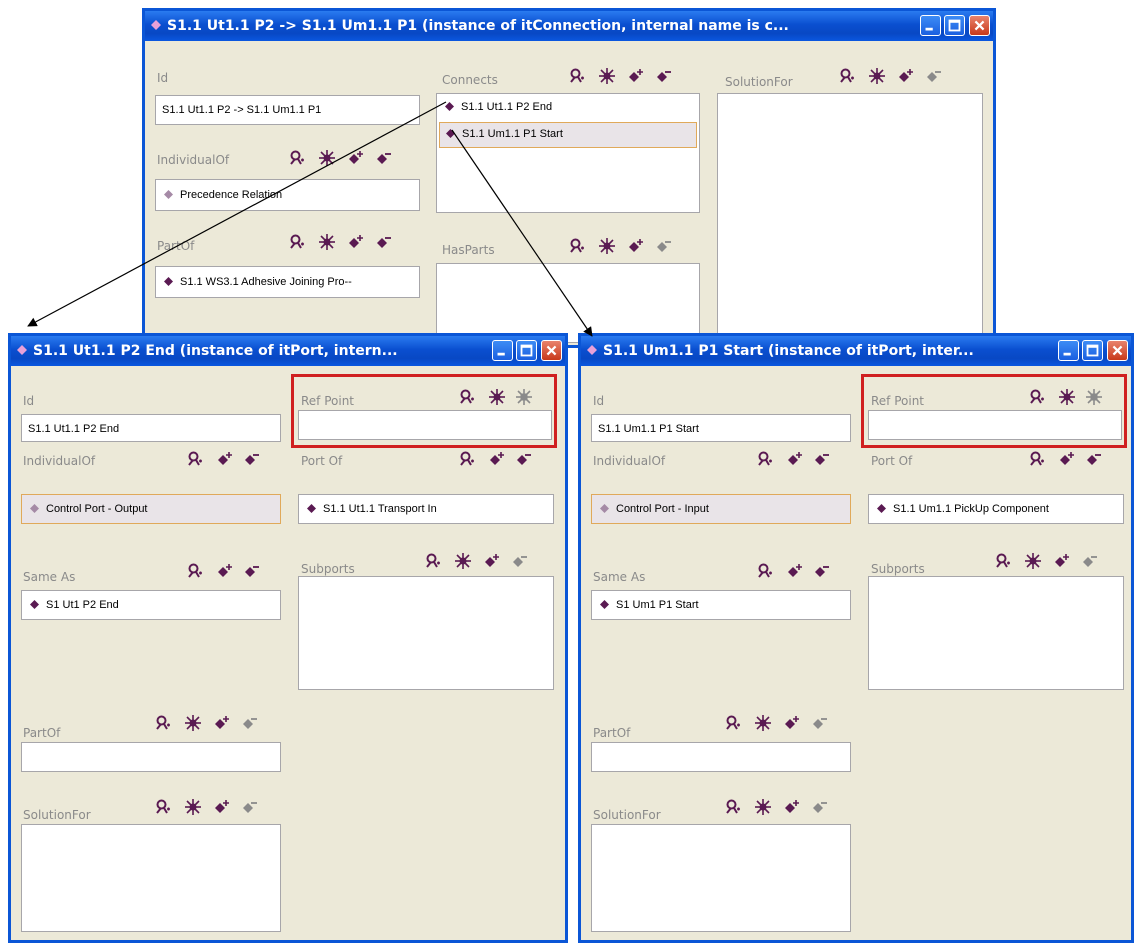  I want to click on arrow-to-end-port, so click(237, 214).